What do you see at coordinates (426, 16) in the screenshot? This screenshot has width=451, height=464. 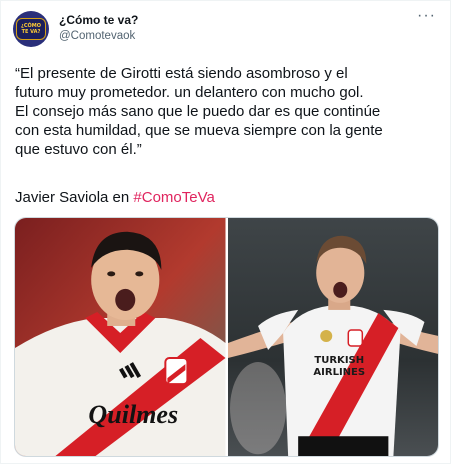 I see `more-horizontal-icon: ···` at bounding box center [426, 16].